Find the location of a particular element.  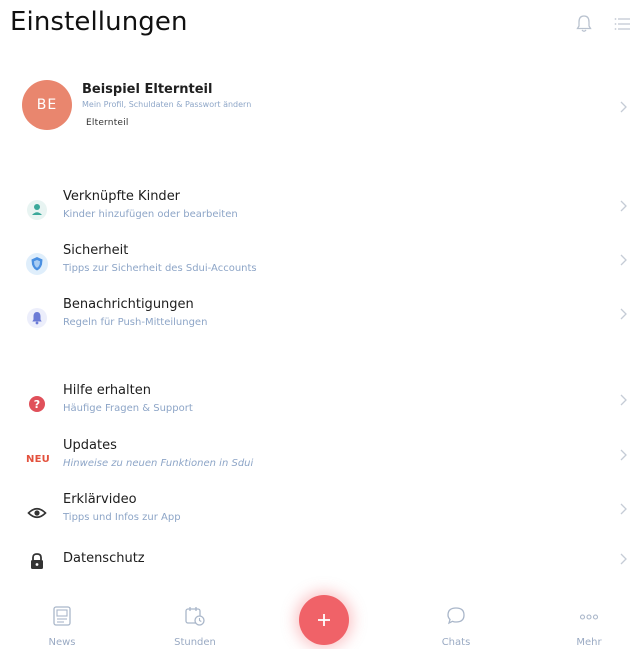

item-subtitle: Regeln für Push-Mitteilungen is located at coordinates (135, 322).